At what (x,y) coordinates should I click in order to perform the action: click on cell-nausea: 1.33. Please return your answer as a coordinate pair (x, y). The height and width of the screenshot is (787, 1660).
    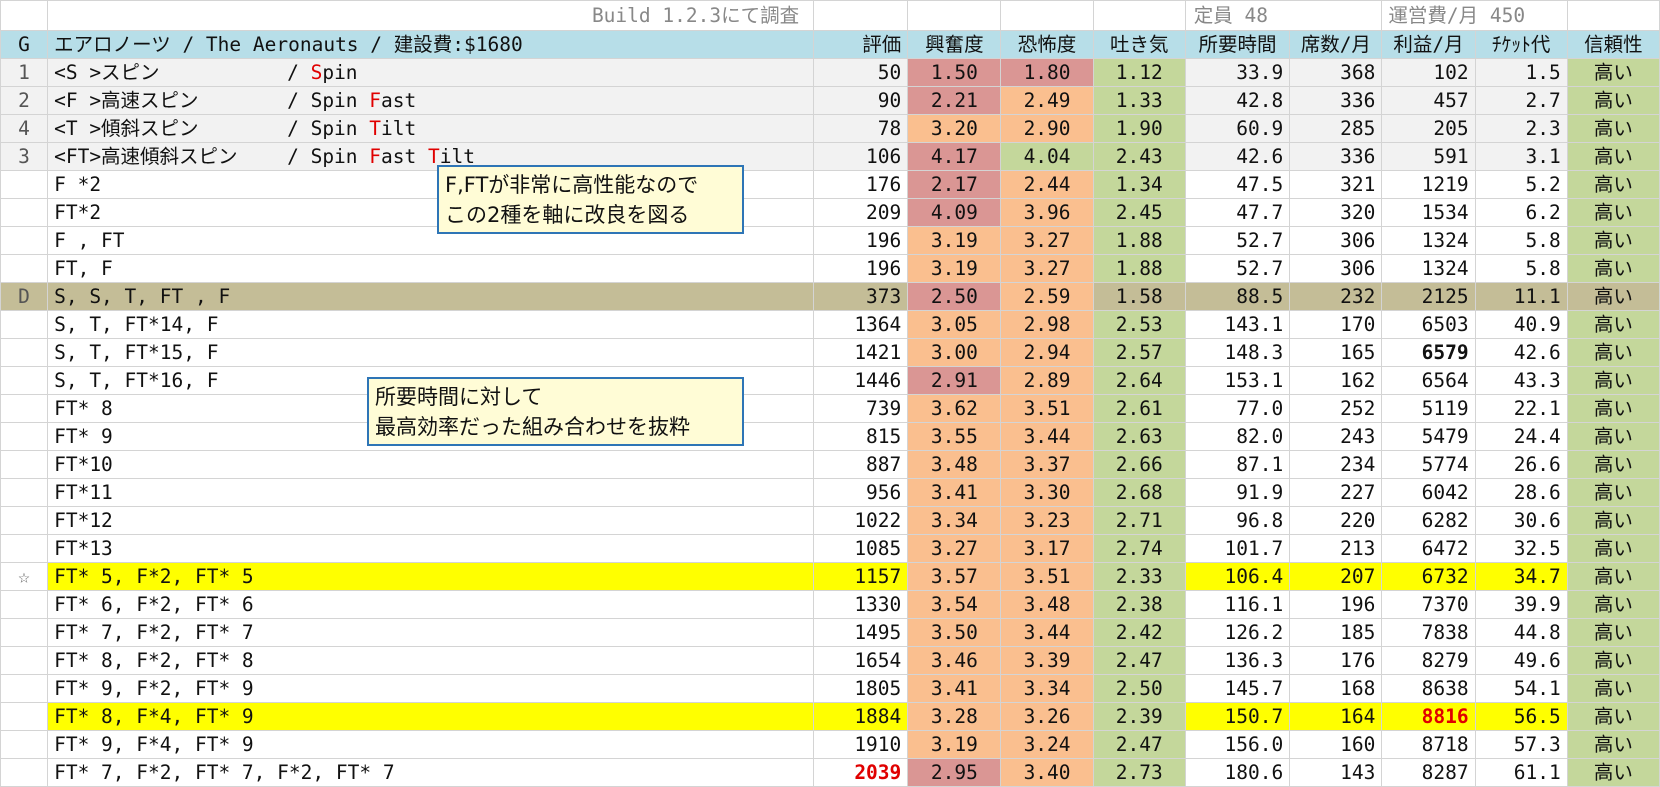
    Looking at the image, I should click on (1139, 100).